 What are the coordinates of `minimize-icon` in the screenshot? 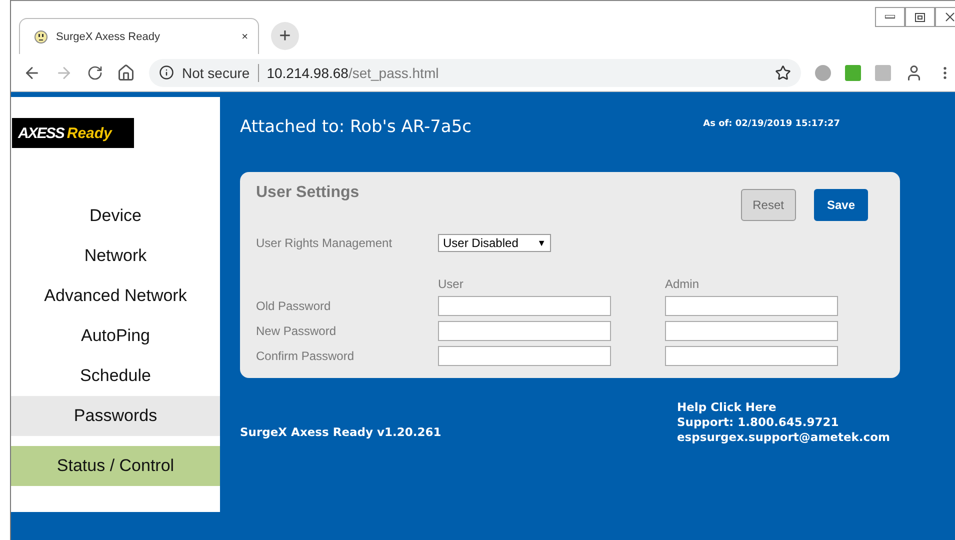 It's located at (890, 17).